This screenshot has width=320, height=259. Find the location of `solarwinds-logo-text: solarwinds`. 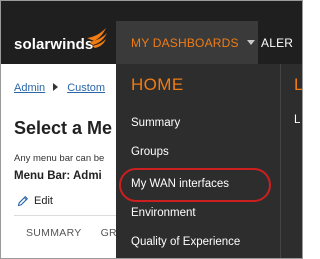

solarwinds-logo-text: solarwinds is located at coordinates (54, 44).